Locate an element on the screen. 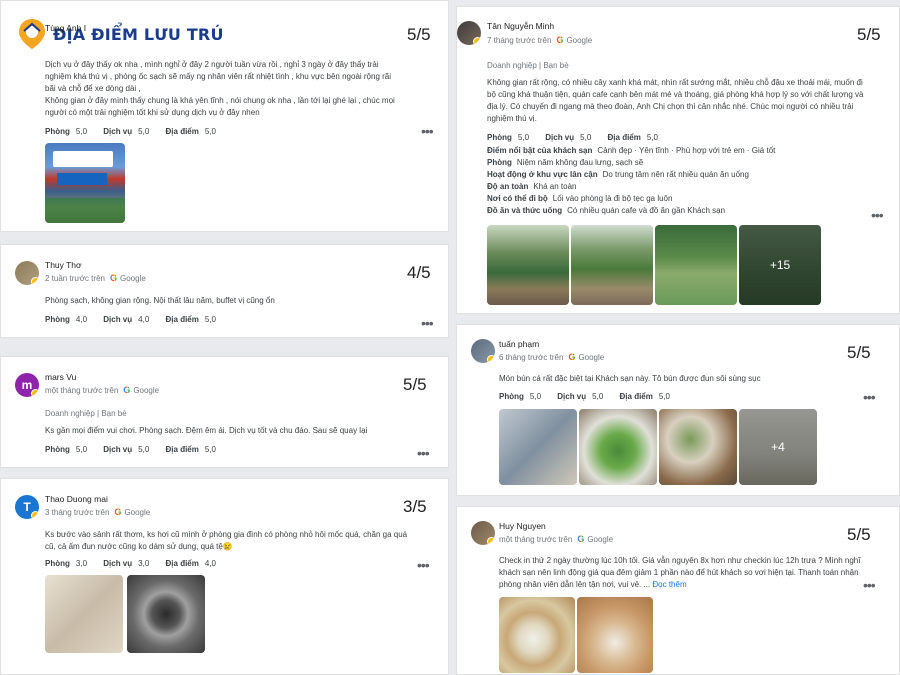 Image resolution: width=900 pixels, height=675 pixels. reviewer-name: Huy Nguyen is located at coordinates (522, 526).